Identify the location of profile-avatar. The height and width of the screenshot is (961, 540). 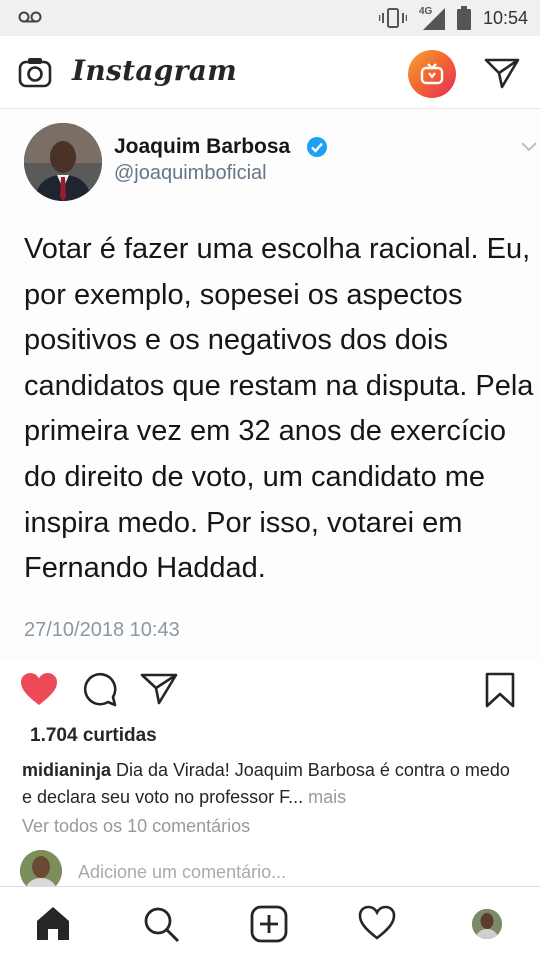
(487, 924).